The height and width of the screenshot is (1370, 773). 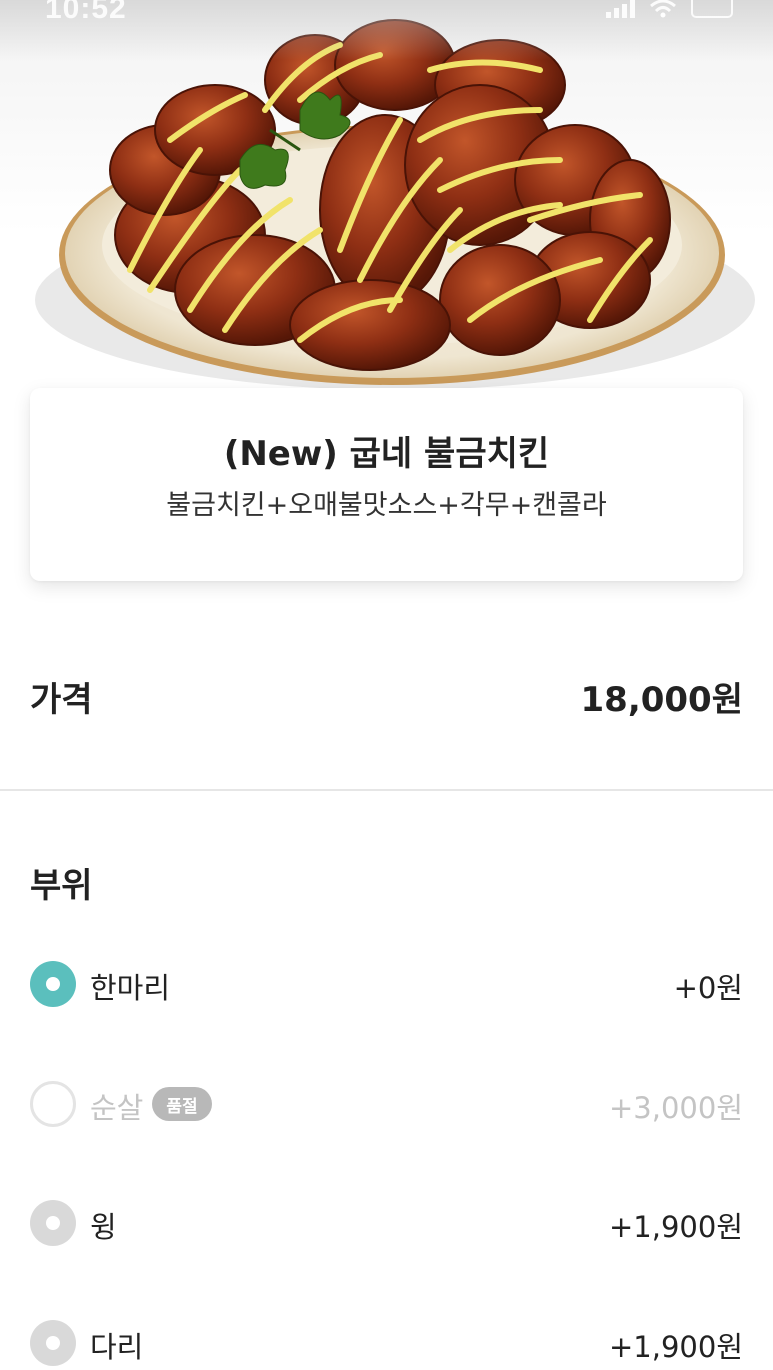 What do you see at coordinates (712, 9) in the screenshot?
I see `battery-icon` at bounding box center [712, 9].